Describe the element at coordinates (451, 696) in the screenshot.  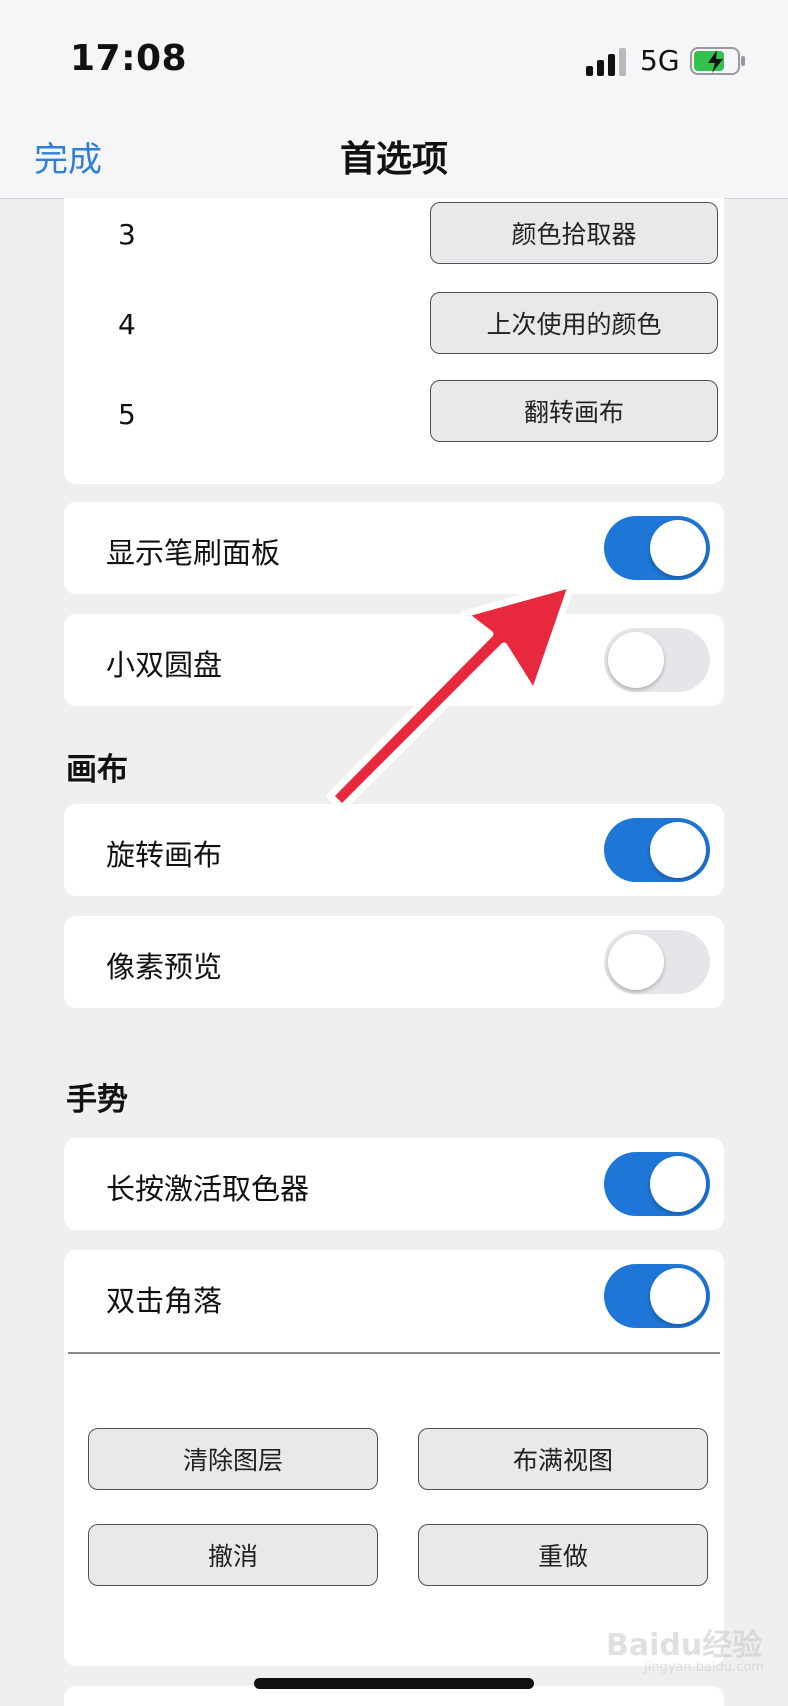
I see `annotation-arrow-icon` at that location.